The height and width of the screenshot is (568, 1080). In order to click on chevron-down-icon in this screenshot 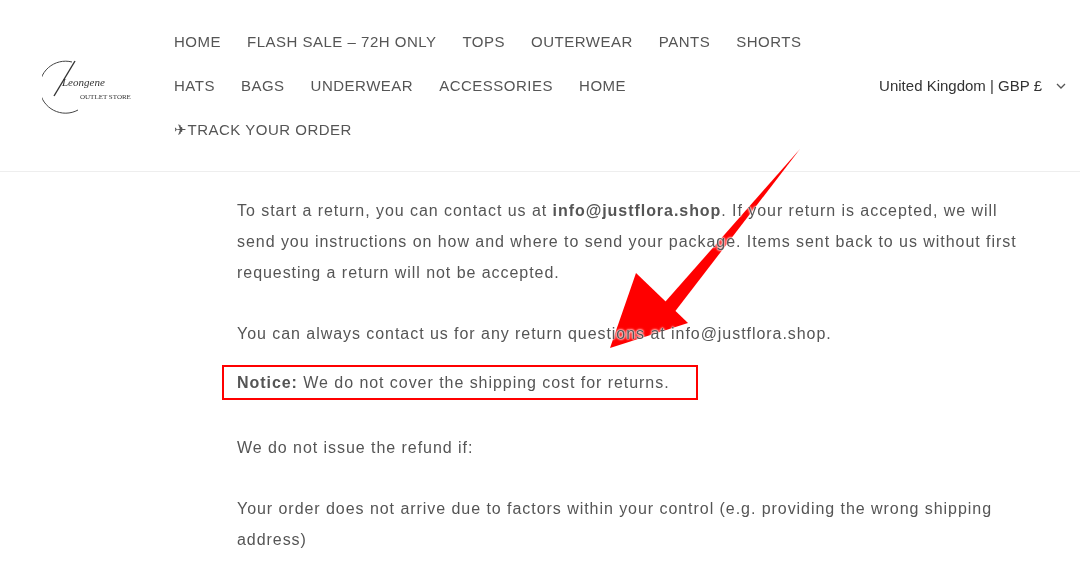, I will do `click(1061, 85)`.